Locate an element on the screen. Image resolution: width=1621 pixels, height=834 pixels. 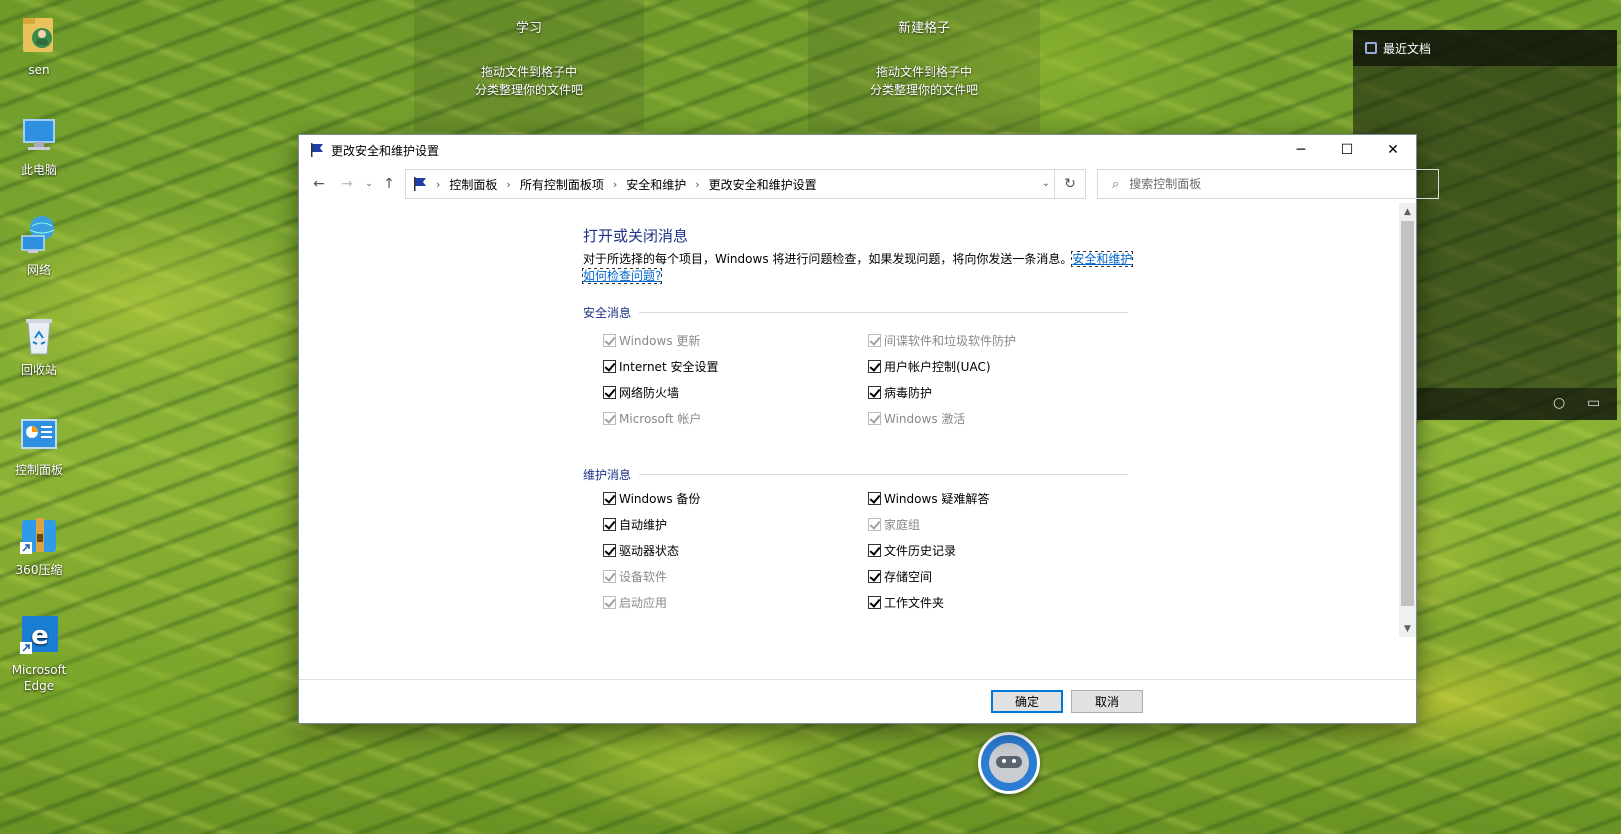
checkbox-item: Internet 安全设置 is located at coordinates (660, 366).